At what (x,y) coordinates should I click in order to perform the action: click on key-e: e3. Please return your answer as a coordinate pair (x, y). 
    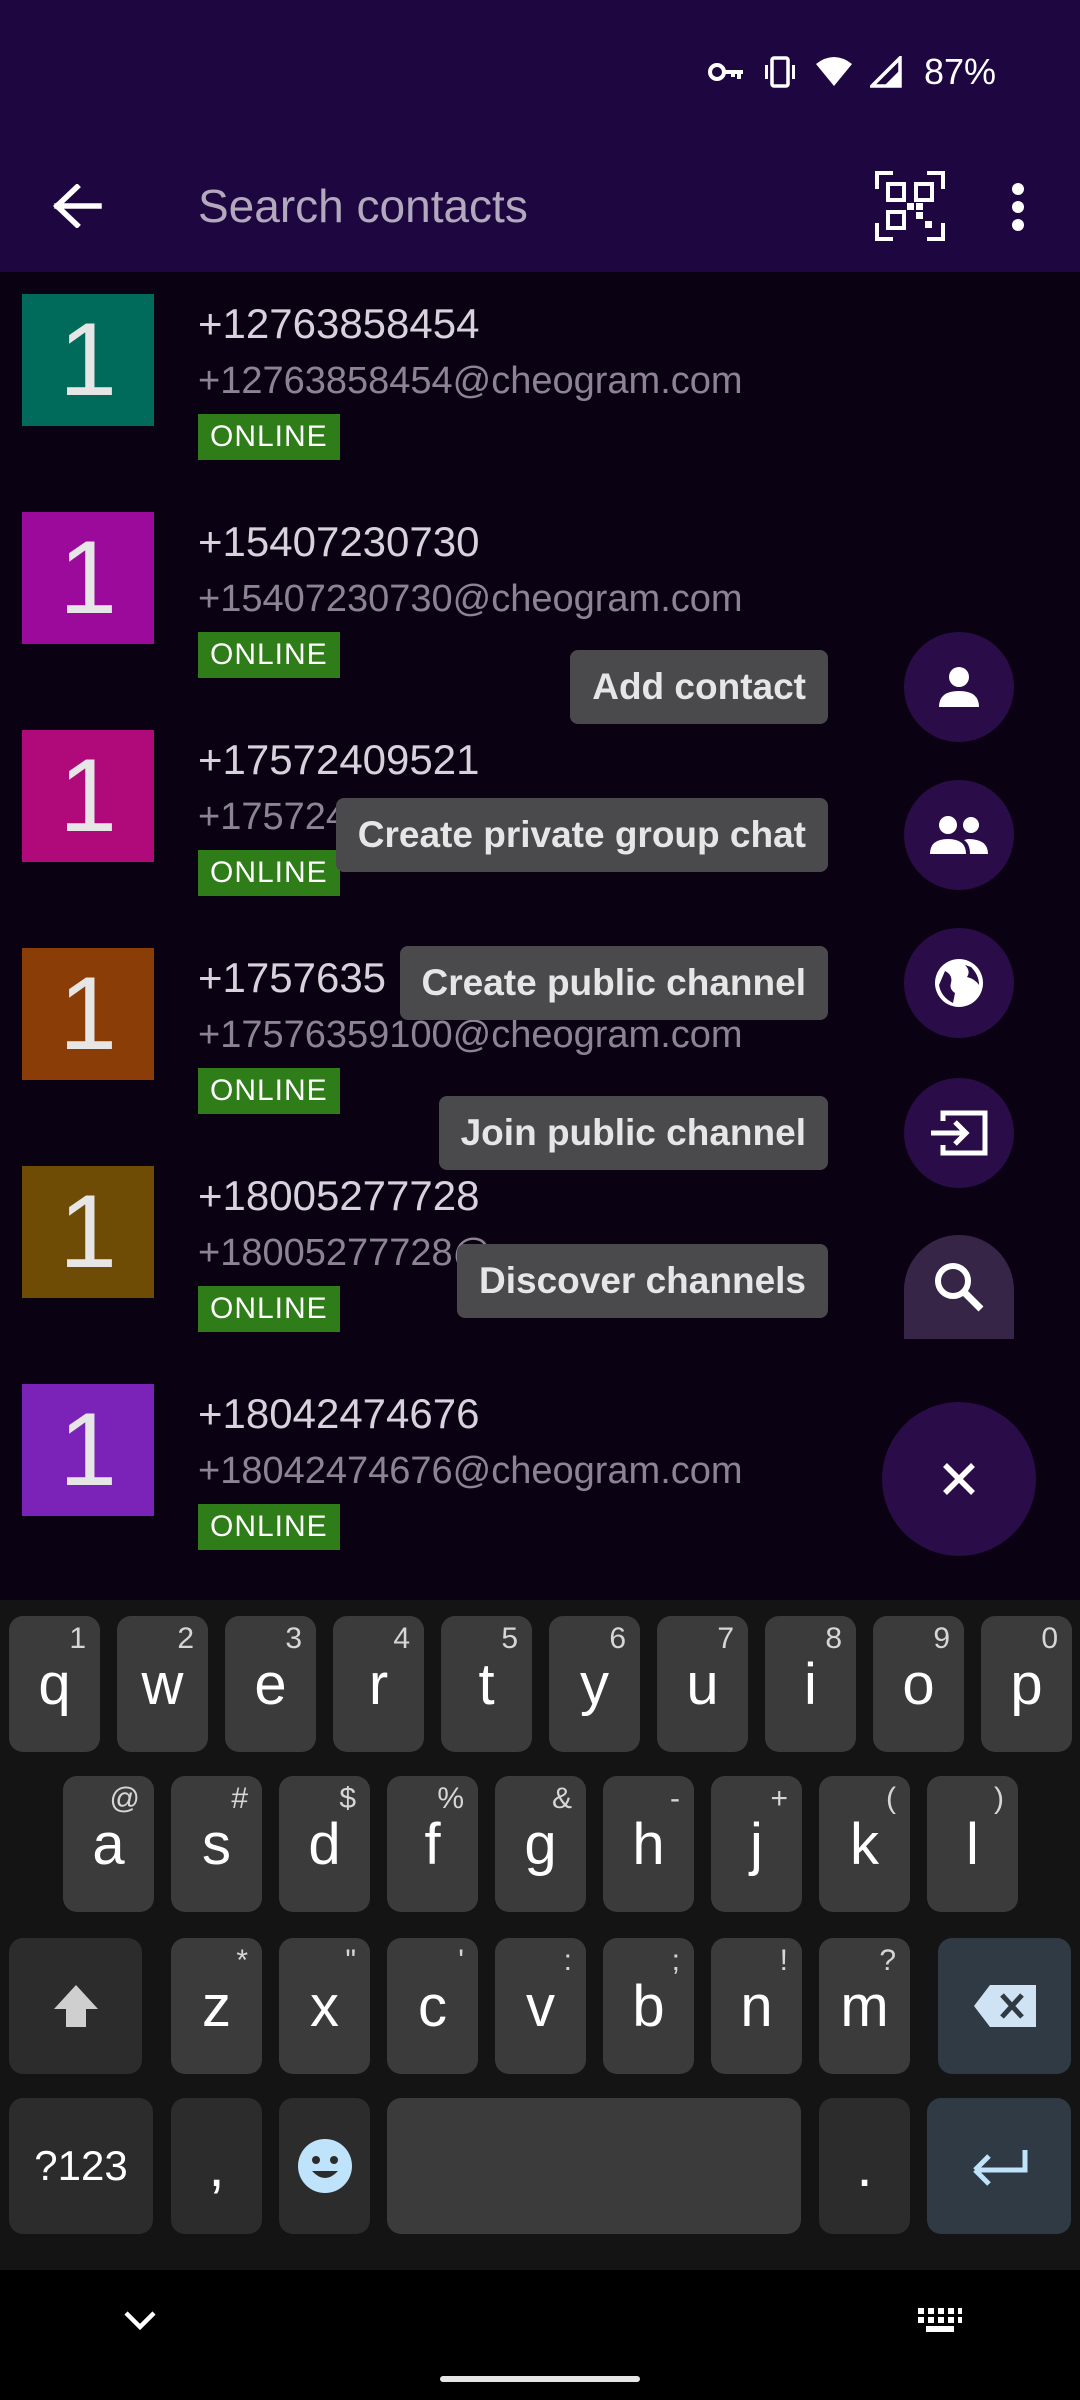
    Looking at the image, I should click on (270, 1684).